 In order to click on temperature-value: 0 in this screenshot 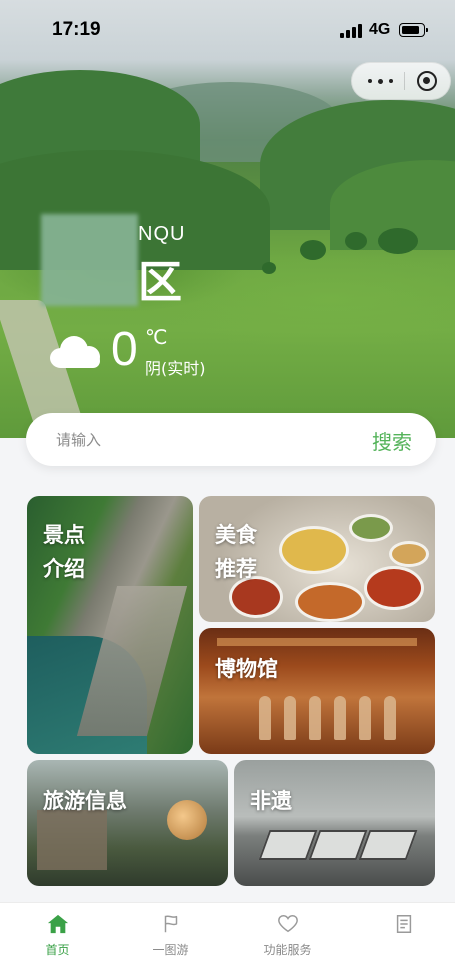, I will do `click(124, 349)`.